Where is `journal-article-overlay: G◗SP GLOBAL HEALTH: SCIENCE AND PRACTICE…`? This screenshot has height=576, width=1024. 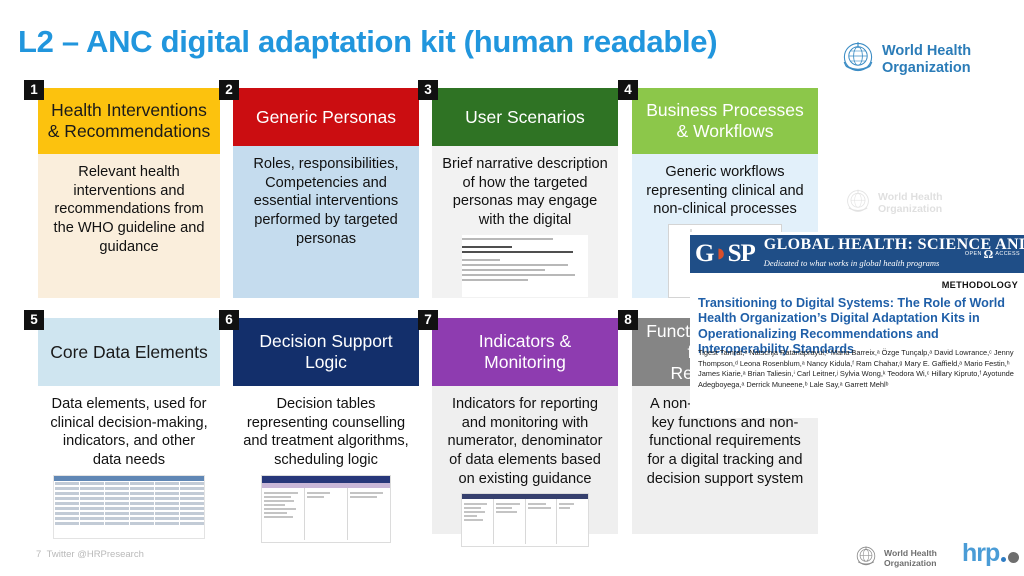 journal-article-overlay: G◗SP GLOBAL HEALTH: SCIENCE AND PRACTICE… is located at coordinates (857, 325).